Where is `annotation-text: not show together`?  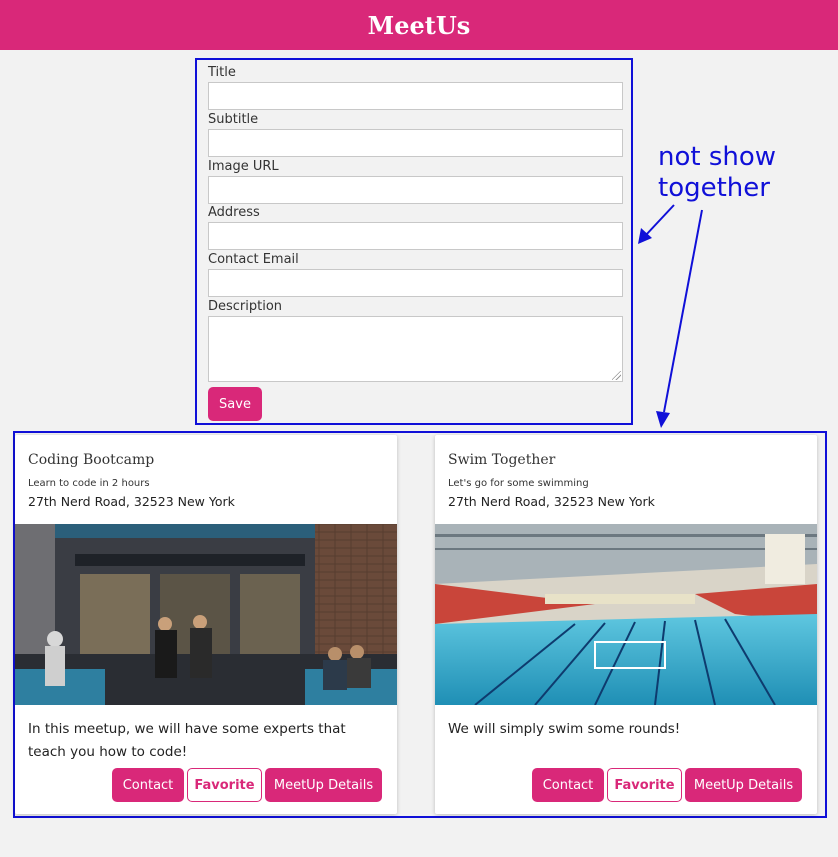 annotation-text: not show together is located at coordinates (717, 173).